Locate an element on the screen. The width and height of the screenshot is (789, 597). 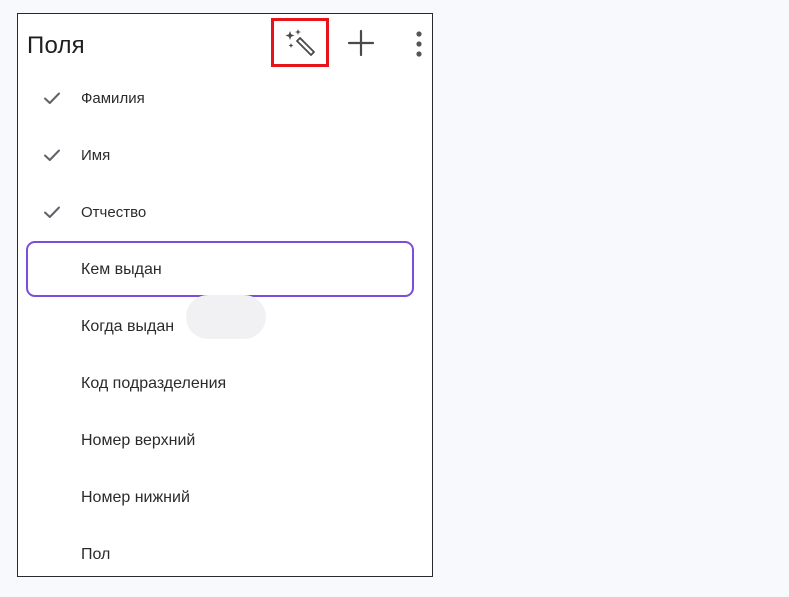
panel-title: Поля is located at coordinates (56, 45).